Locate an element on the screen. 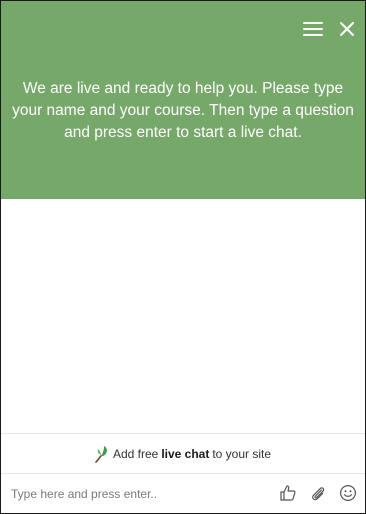 This screenshot has width=366, height=514. paperclip-icon is located at coordinates (318, 493).